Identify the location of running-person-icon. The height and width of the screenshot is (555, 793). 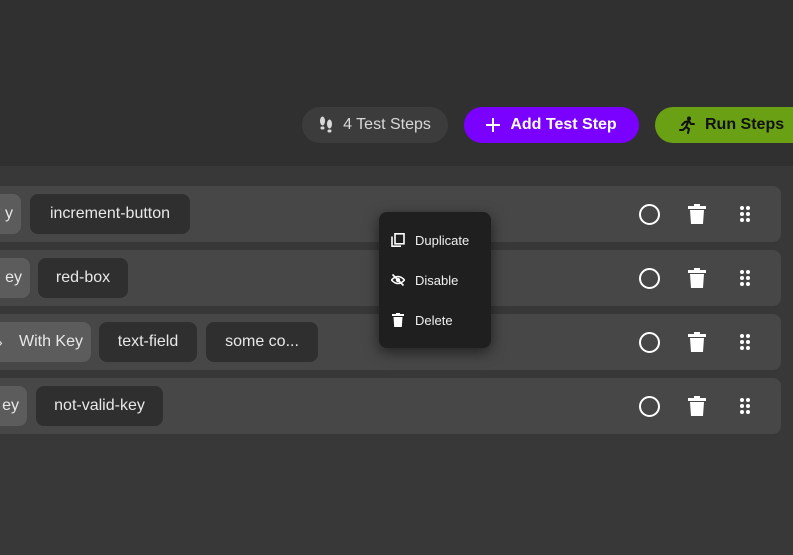
(687, 125).